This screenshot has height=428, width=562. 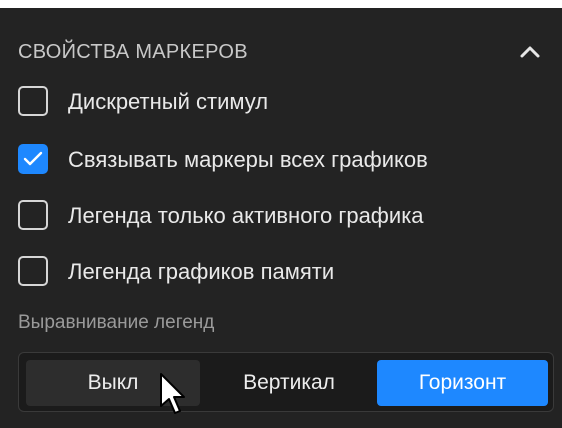 I want to click on segment-horizontal: Горизонт, so click(x=462, y=383).